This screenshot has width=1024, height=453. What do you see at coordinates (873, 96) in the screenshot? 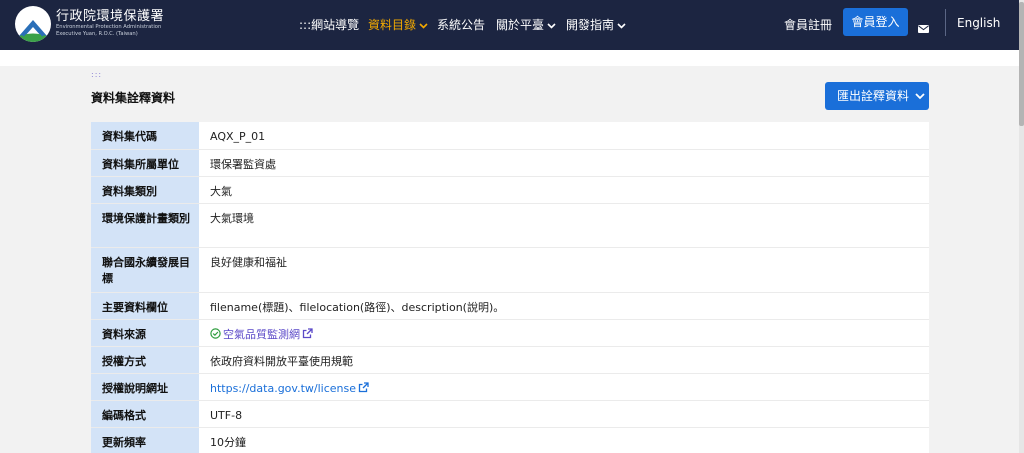
I see `export-metadata-label: 匯出詮釋資料` at bounding box center [873, 96].